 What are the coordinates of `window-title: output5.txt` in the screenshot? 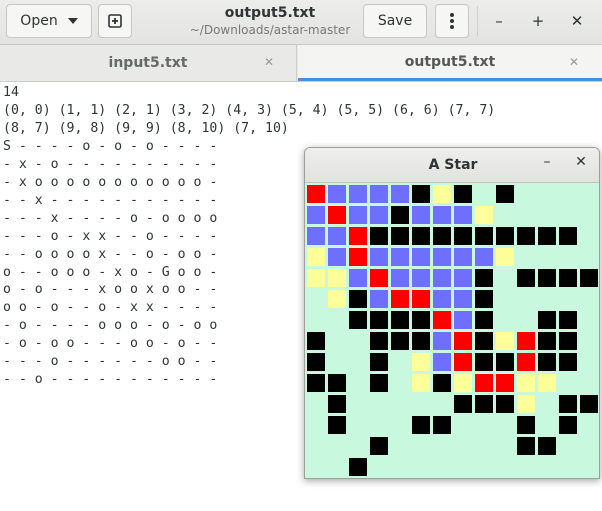 It's located at (270, 13).